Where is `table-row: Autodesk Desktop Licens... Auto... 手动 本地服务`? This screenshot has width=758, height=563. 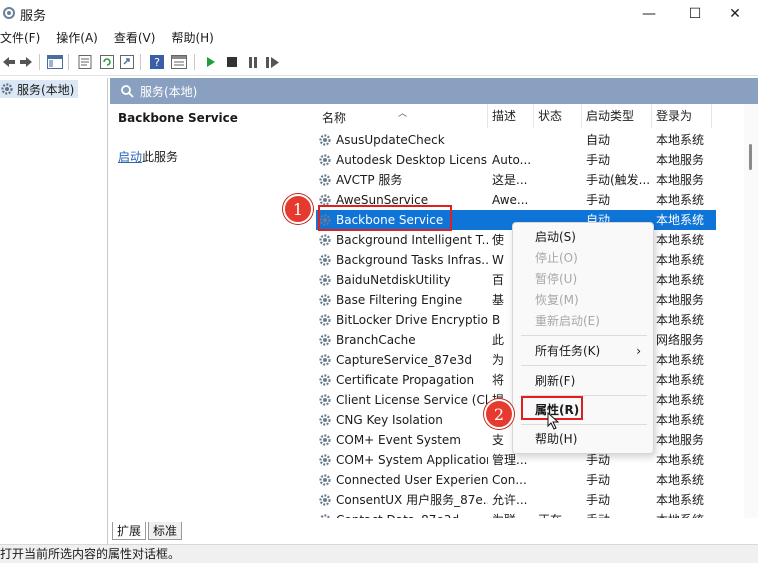 table-row: Autodesk Desktop Licens... Auto... 手动 本地服务 is located at coordinates (516, 160).